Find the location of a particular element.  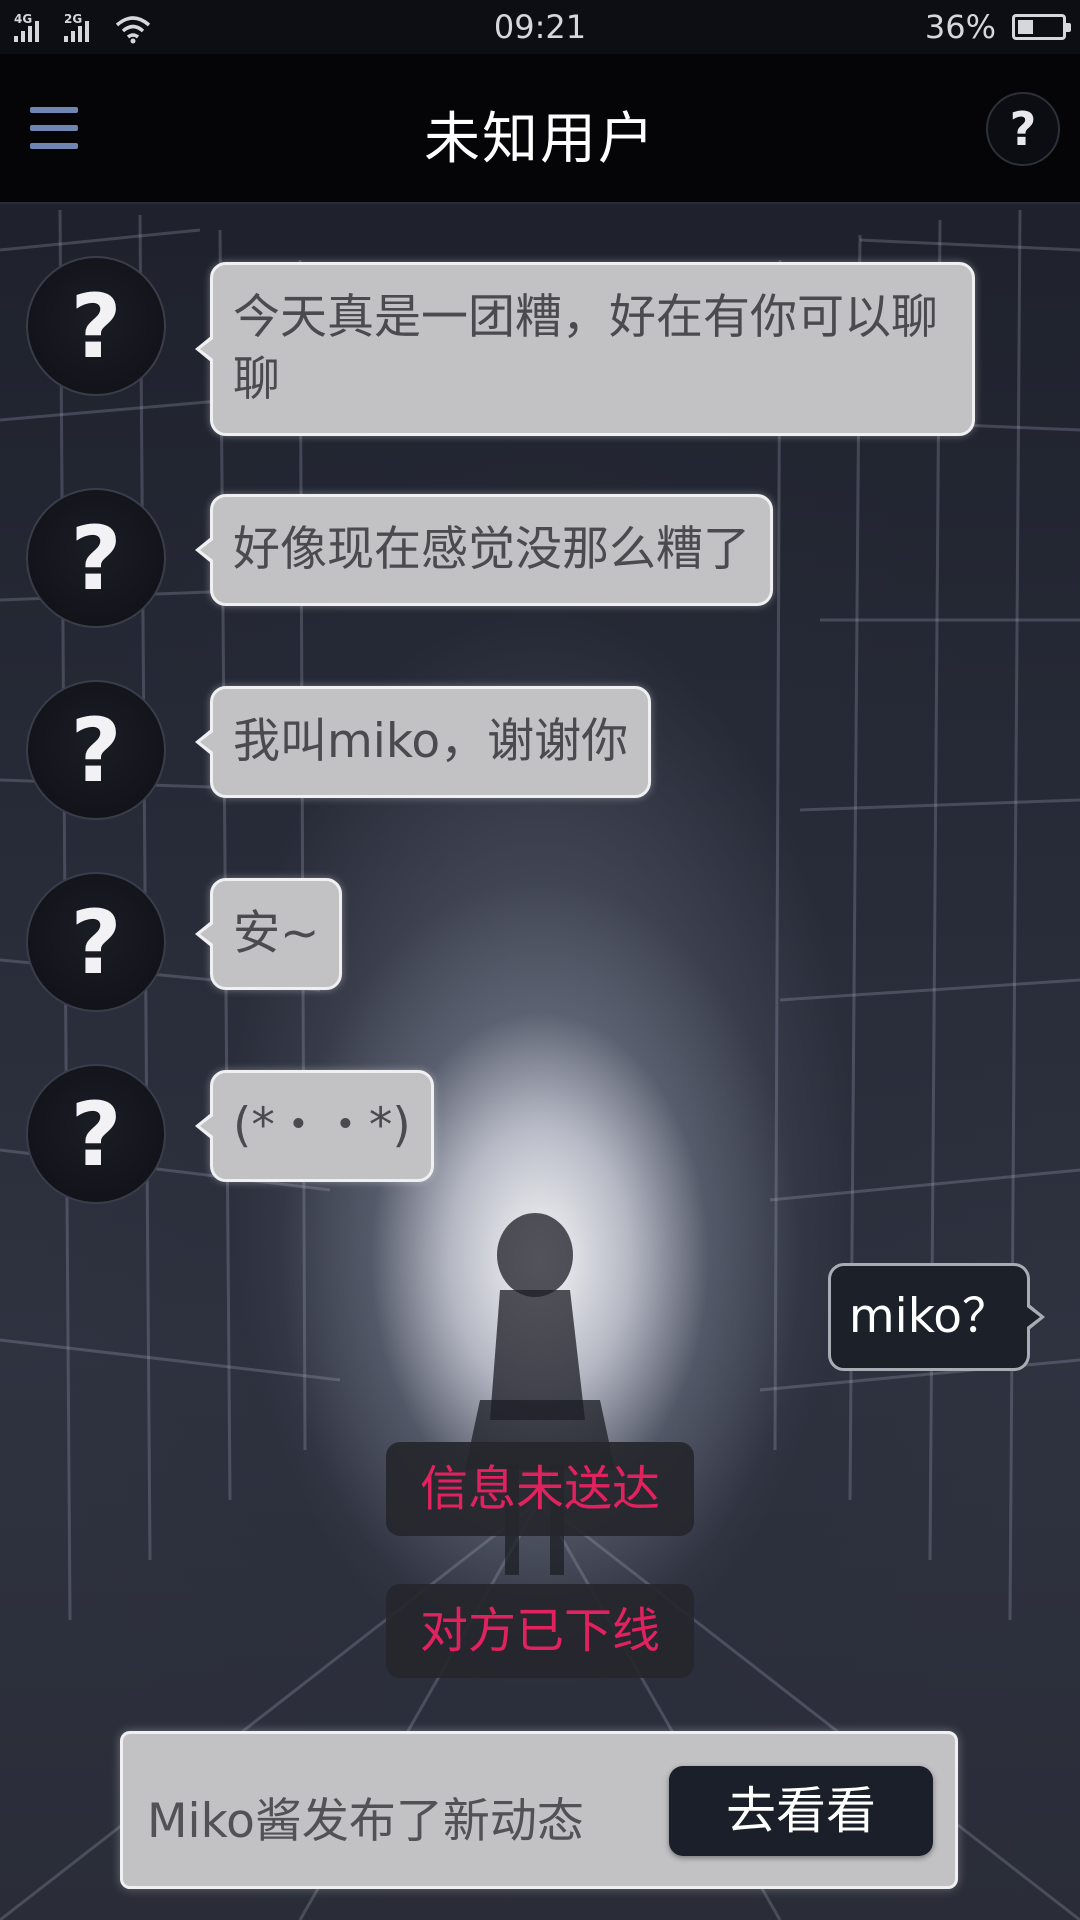

user-offline-notice: 对方已下线 is located at coordinates (540, 1631).